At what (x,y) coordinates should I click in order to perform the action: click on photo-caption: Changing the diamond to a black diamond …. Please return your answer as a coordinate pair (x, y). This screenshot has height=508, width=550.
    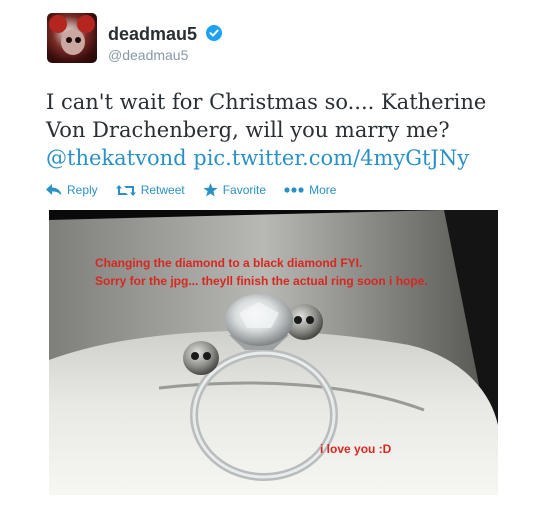
    Looking at the image, I should click on (229, 263).